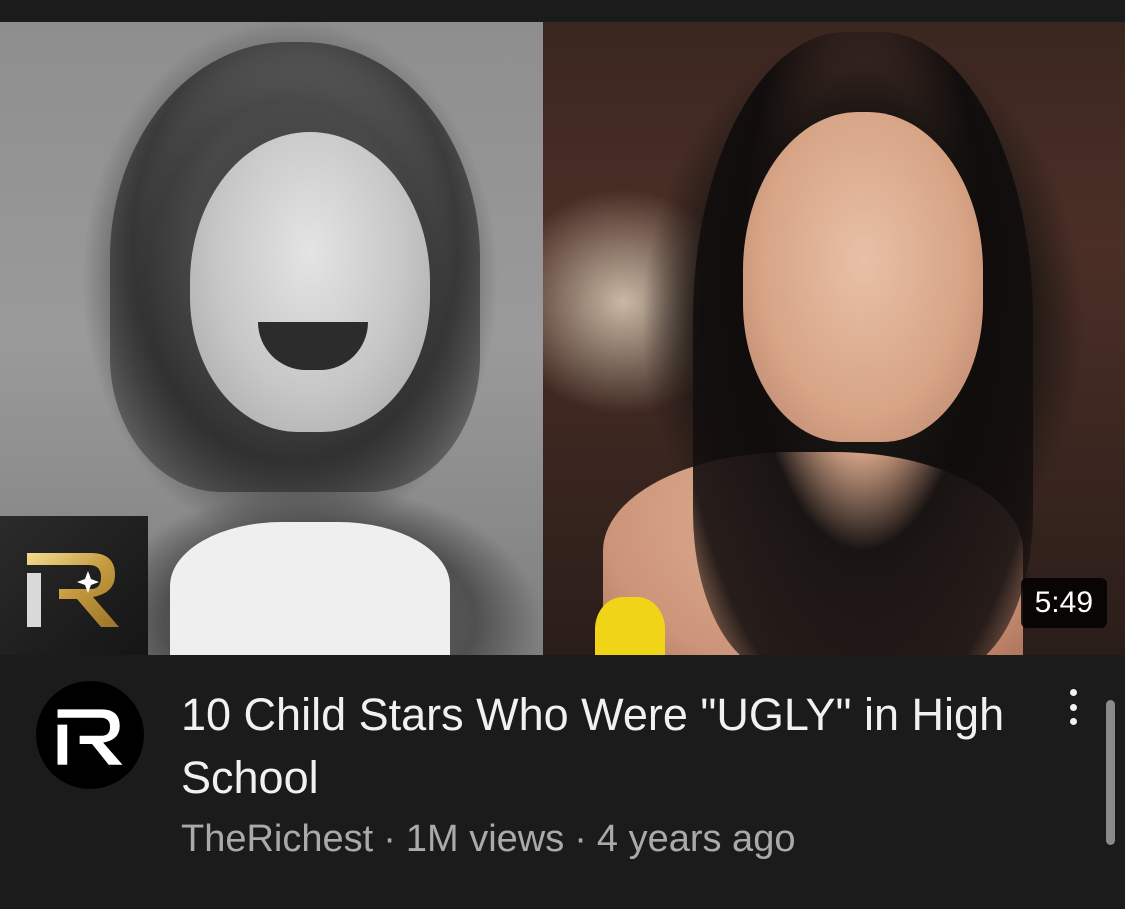 The height and width of the screenshot is (909, 1125). I want to click on scrollbar, so click(1110, 772).